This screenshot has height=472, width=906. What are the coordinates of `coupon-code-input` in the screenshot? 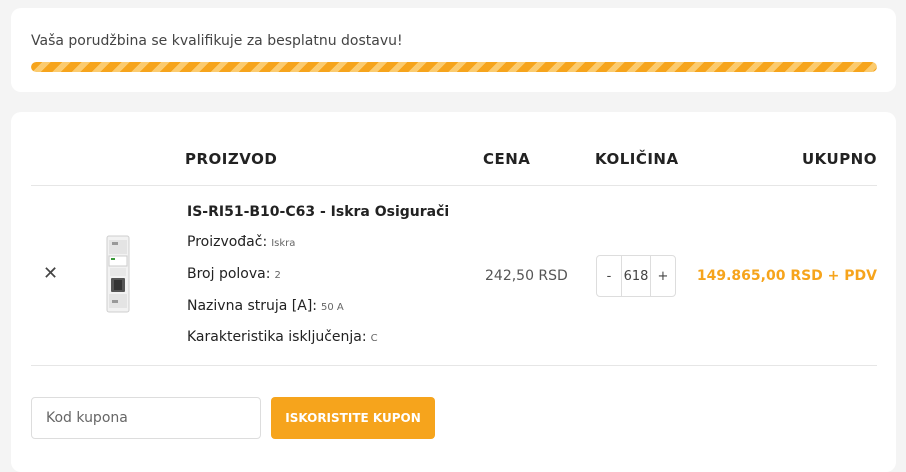 It's located at (146, 418).